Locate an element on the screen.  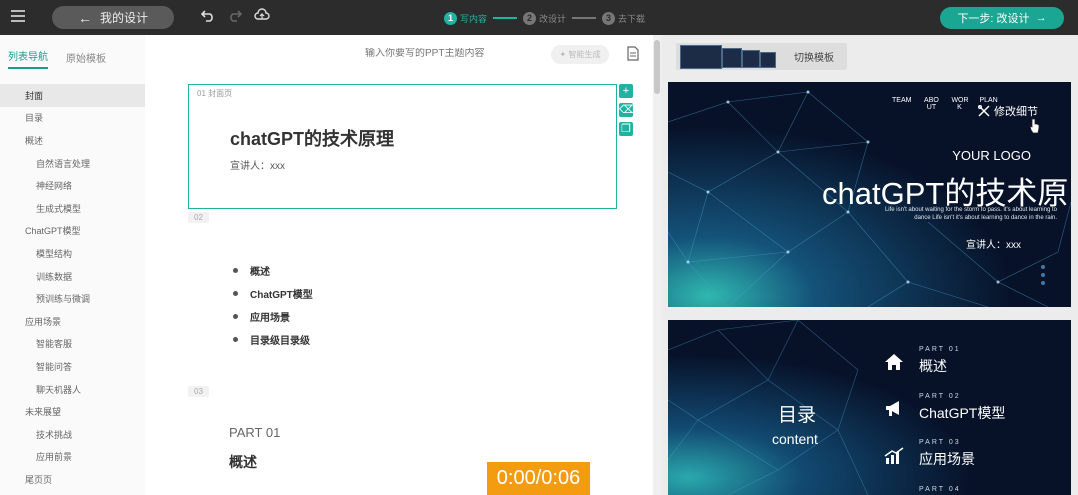
outline-item: 神经网络 is located at coordinates (72, 185).